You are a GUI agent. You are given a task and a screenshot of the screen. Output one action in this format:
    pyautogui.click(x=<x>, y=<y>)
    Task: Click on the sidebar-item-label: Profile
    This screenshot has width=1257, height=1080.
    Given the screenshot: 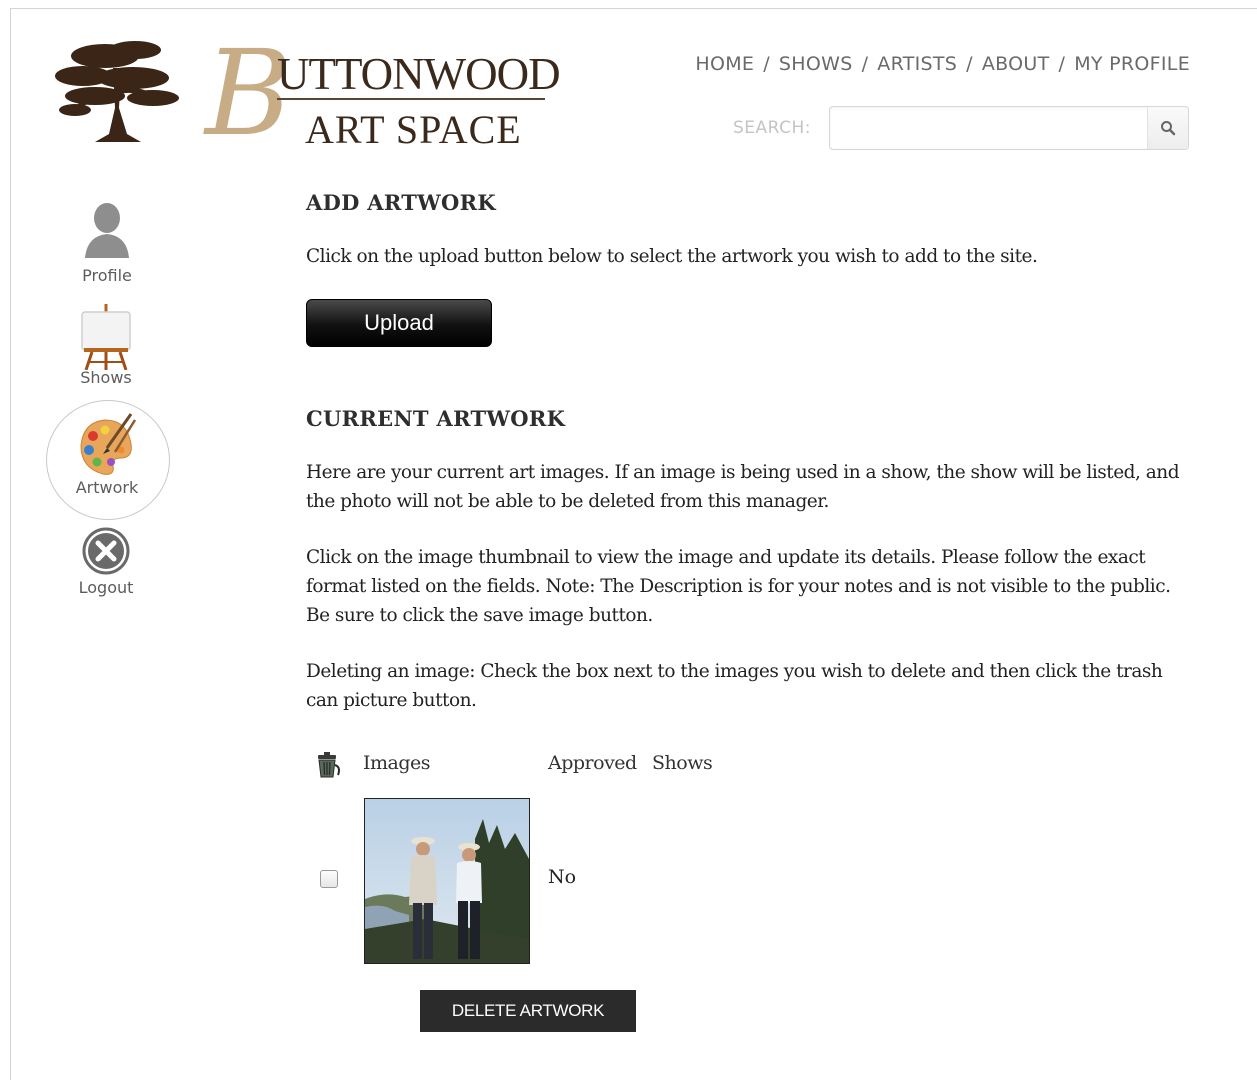 What is the action you would take?
    pyautogui.click(x=107, y=275)
    